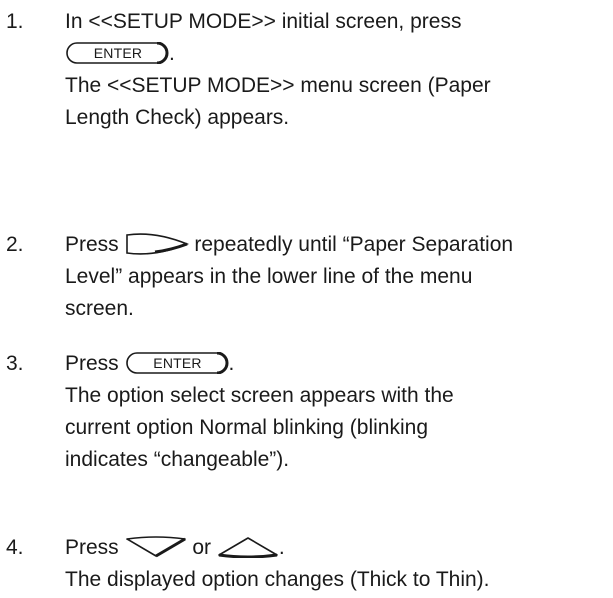 This screenshot has height=598, width=613. Describe the element at coordinates (15, 244) in the screenshot. I see `step-number: 2.` at that location.